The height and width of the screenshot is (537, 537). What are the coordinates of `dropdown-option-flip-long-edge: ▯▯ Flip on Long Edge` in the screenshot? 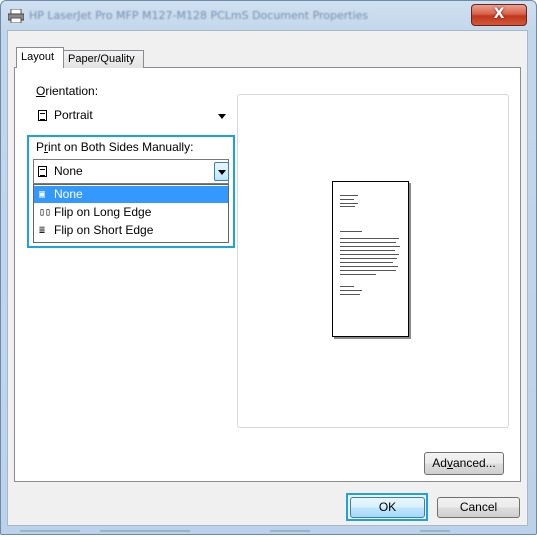 It's located at (131, 212).